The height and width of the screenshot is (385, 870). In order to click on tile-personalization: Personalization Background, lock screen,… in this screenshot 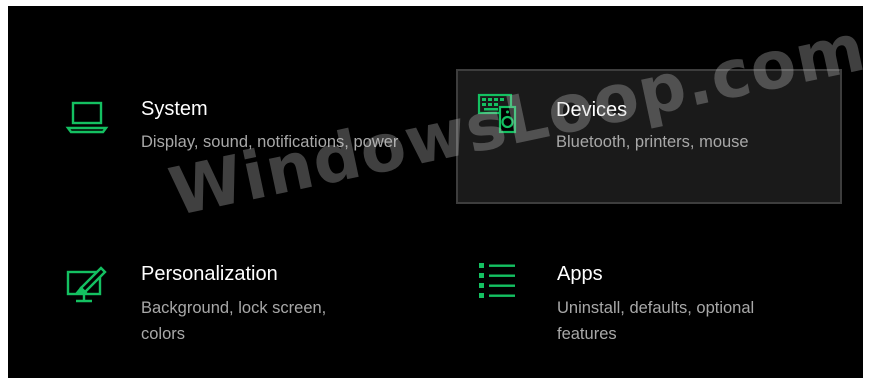, I will do `click(245, 306)`.